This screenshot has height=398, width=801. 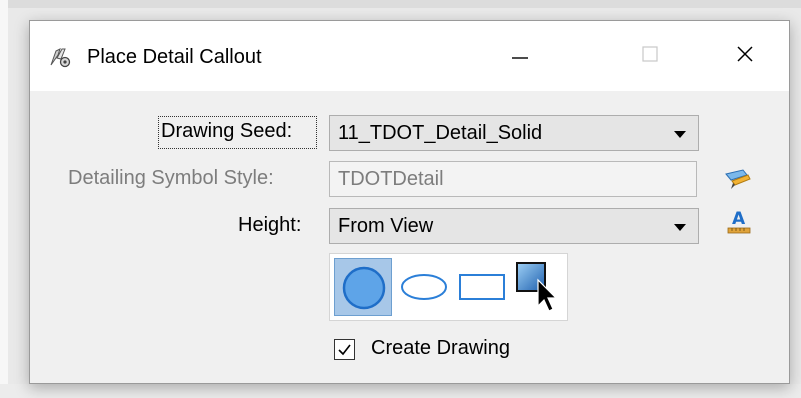 I want to click on ellipse-shape-button, so click(x=424, y=287).